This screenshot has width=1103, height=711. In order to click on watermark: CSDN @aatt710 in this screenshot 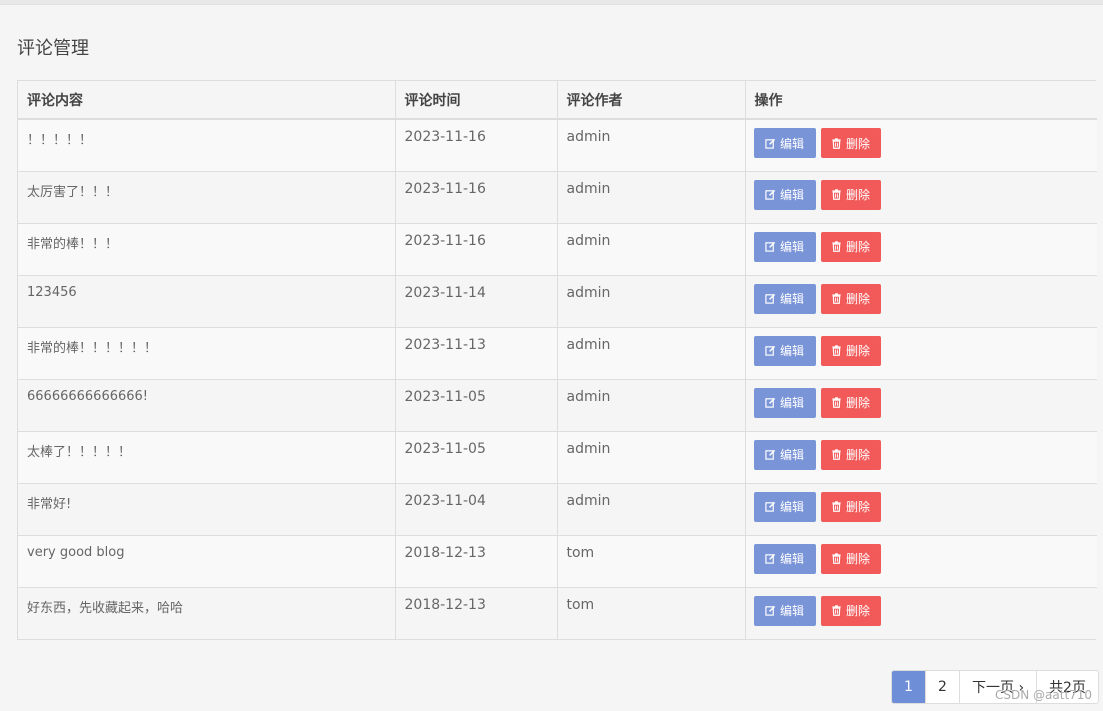, I will do `click(1044, 695)`.